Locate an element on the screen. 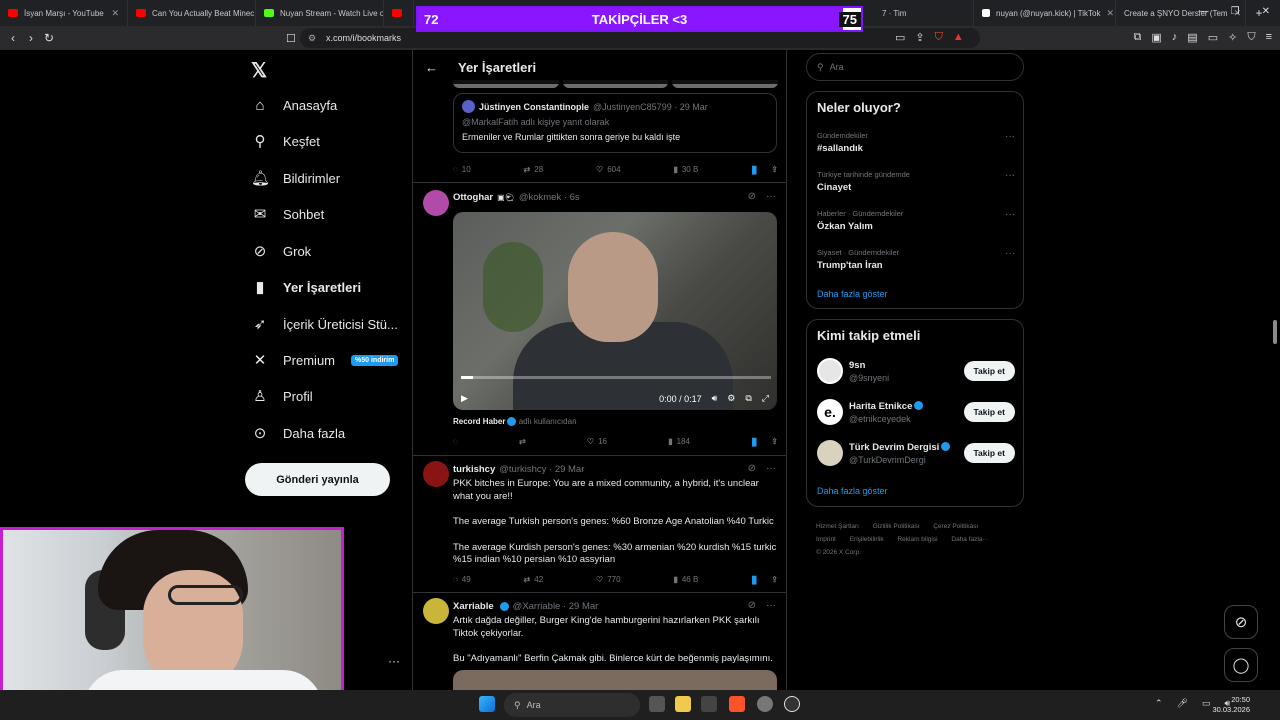  minimize-icon: — is located at coordinates (1204, 11).